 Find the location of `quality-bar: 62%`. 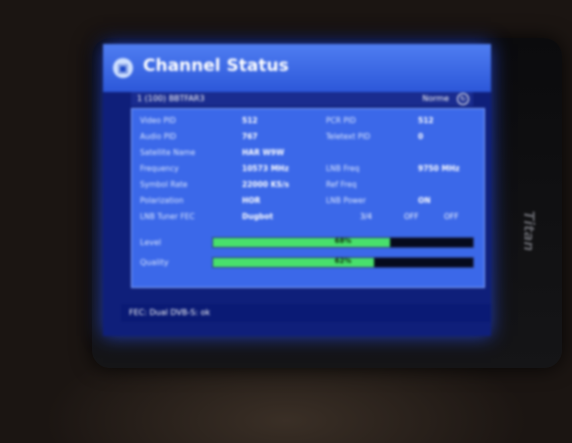

quality-bar: 62% is located at coordinates (343, 262).